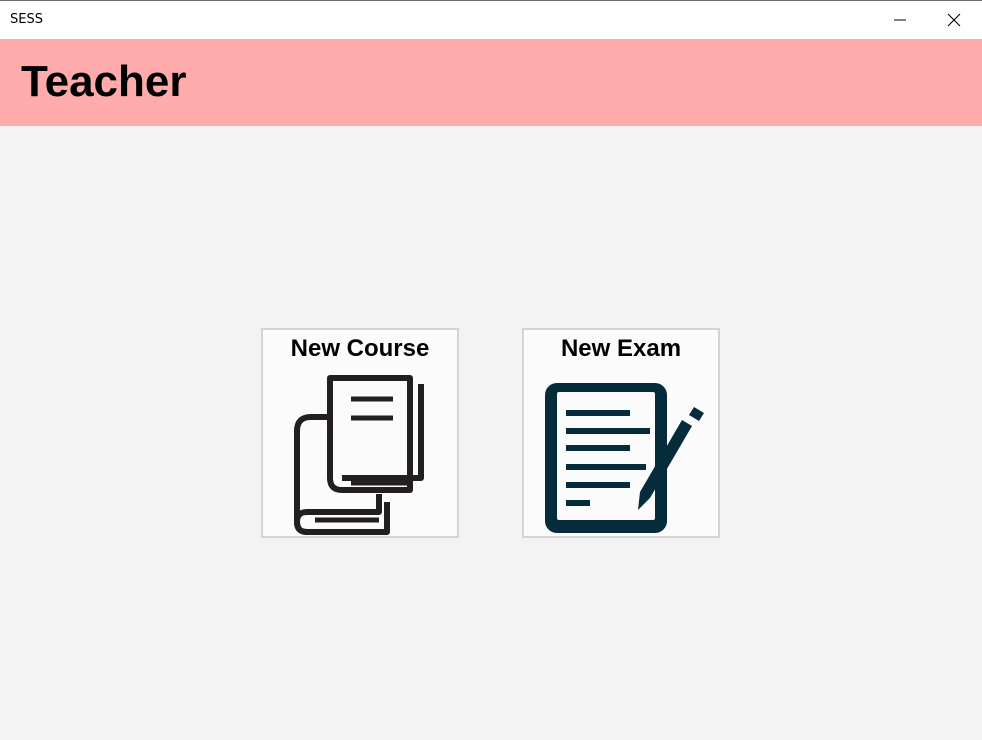 Image resolution: width=982 pixels, height=740 pixels. I want to click on close-icon, so click(954, 20).